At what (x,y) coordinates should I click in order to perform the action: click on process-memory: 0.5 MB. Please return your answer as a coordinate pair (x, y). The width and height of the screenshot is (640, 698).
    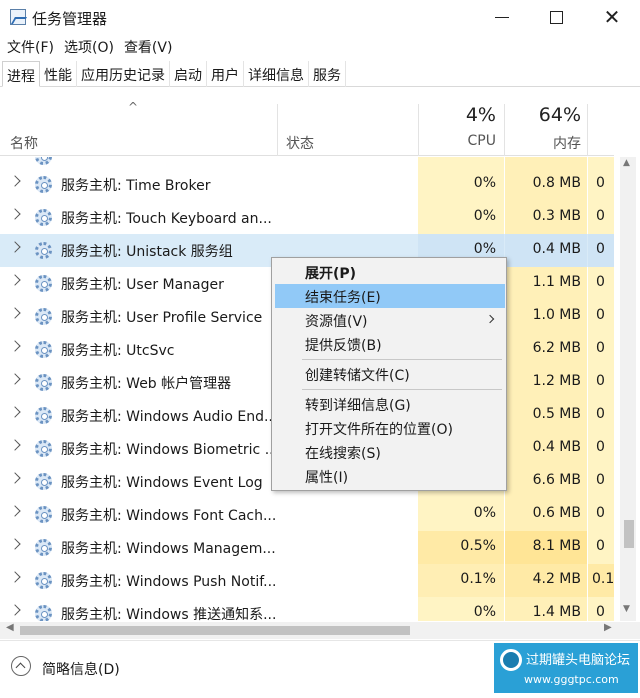
    Looking at the image, I should click on (556, 414).